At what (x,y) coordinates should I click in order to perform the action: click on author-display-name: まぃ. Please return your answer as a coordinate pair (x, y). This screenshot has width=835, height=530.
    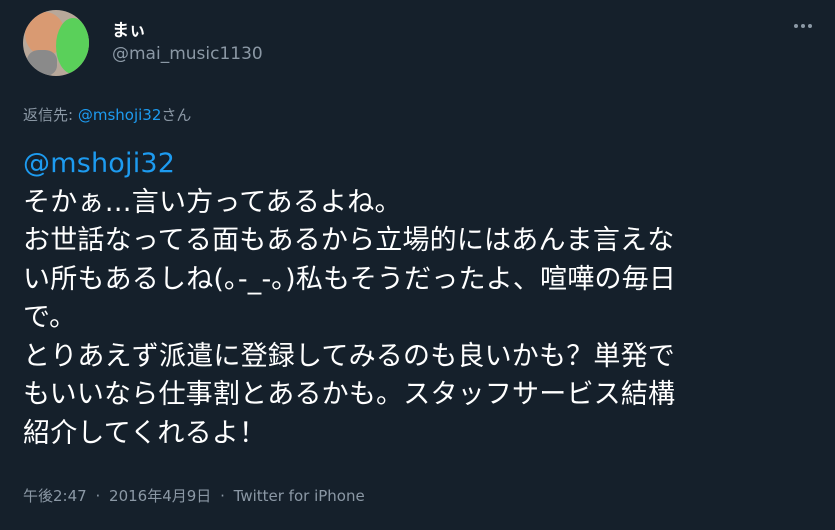
    Looking at the image, I should click on (129, 28).